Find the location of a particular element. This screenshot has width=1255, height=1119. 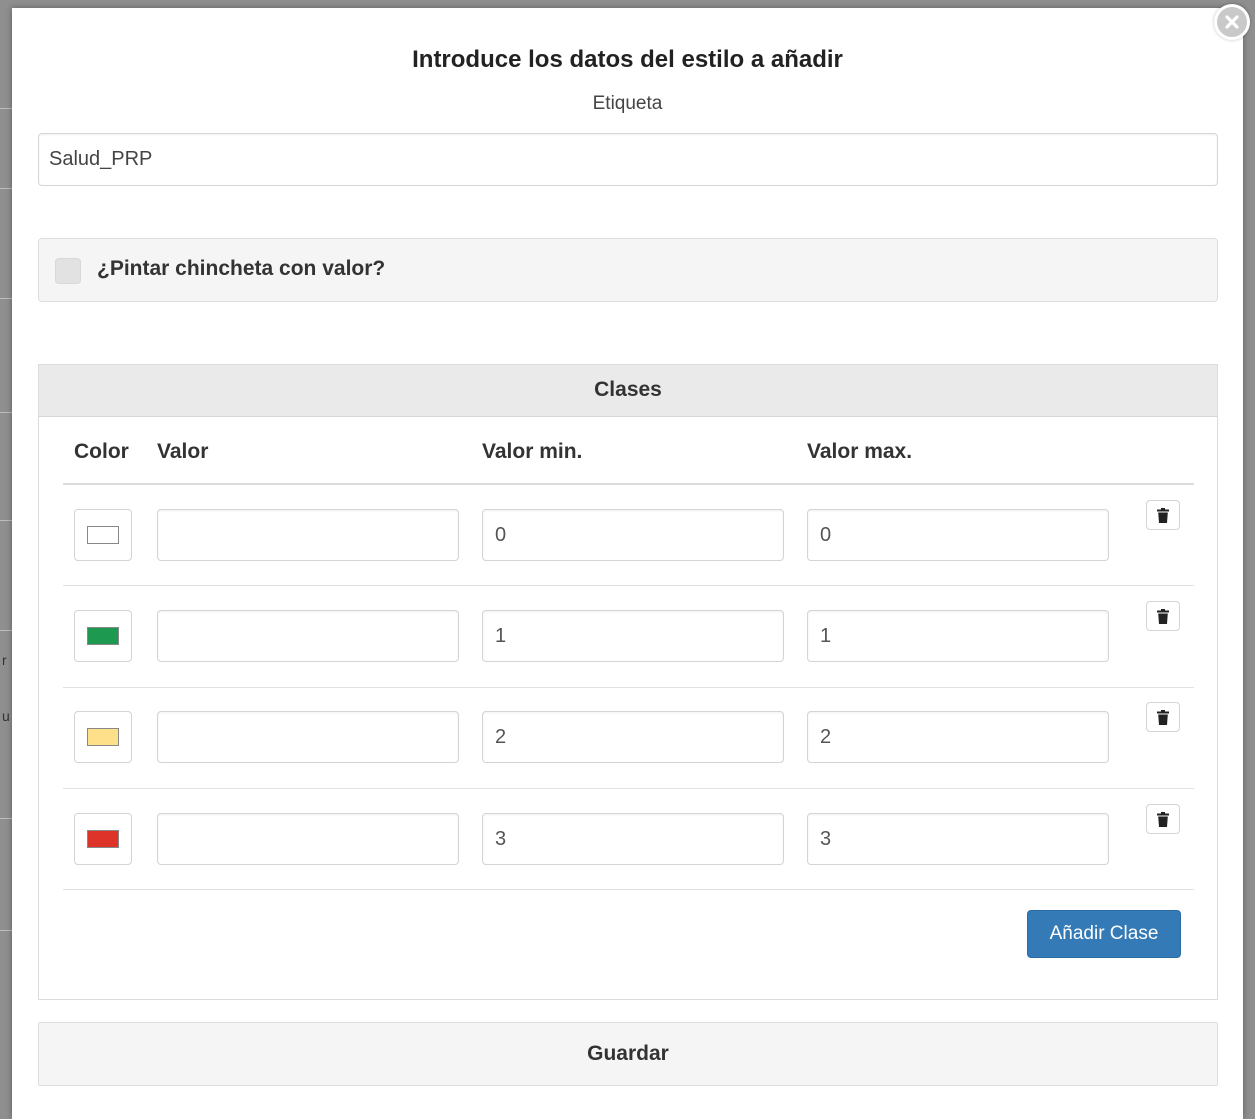

column-header-valor: Valor is located at coordinates (183, 451).